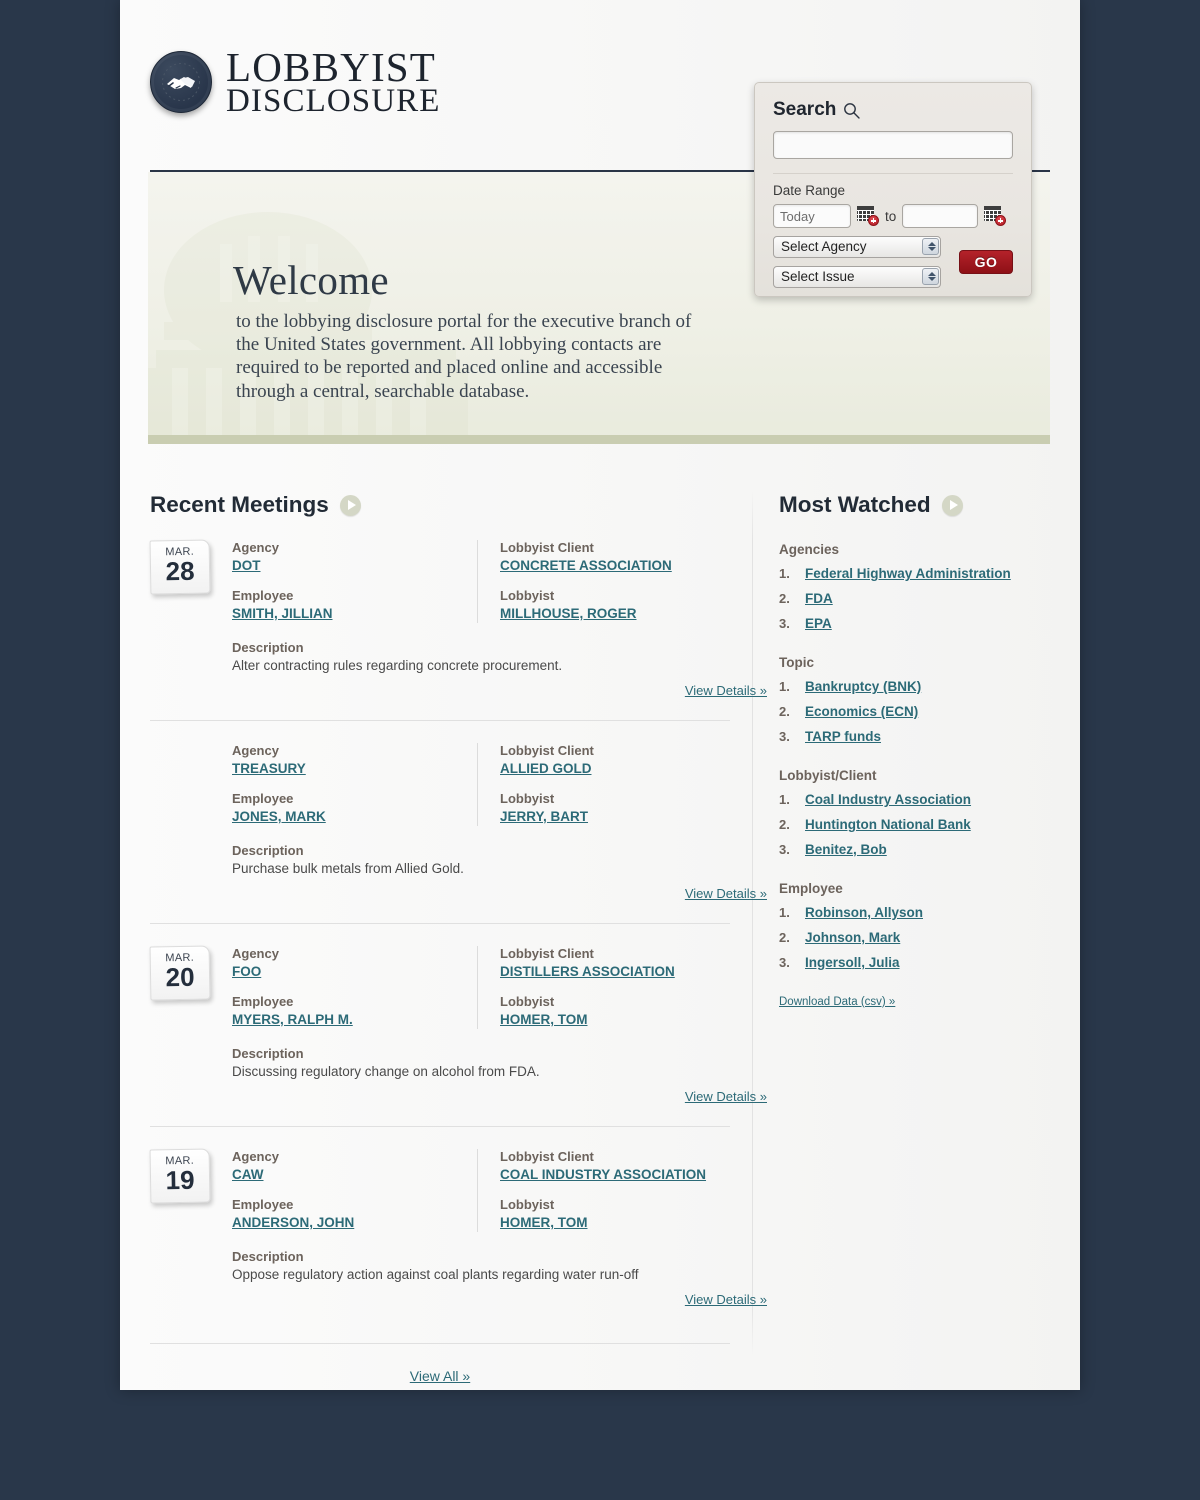  What do you see at coordinates (292, 1019) in the screenshot?
I see `employee-value-link: MYERS, RALPH M.` at bounding box center [292, 1019].